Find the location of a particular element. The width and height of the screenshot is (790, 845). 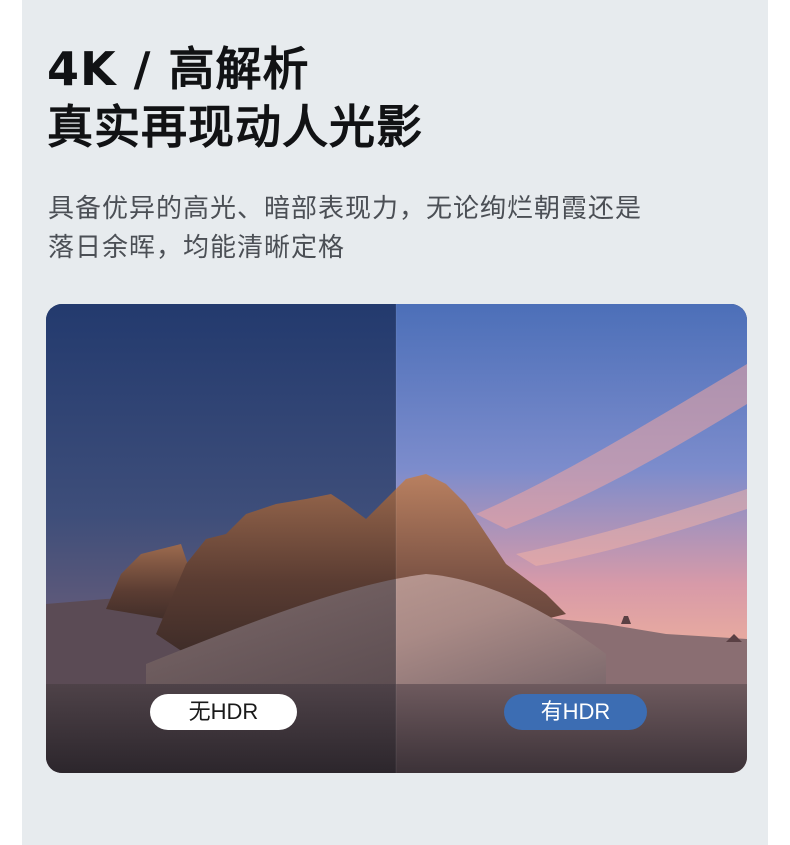

description: 具备优异的高光、暗部表现力，无论绚烂朝霞还是 落日余晖，均能清晰定格 is located at coordinates (398, 229).